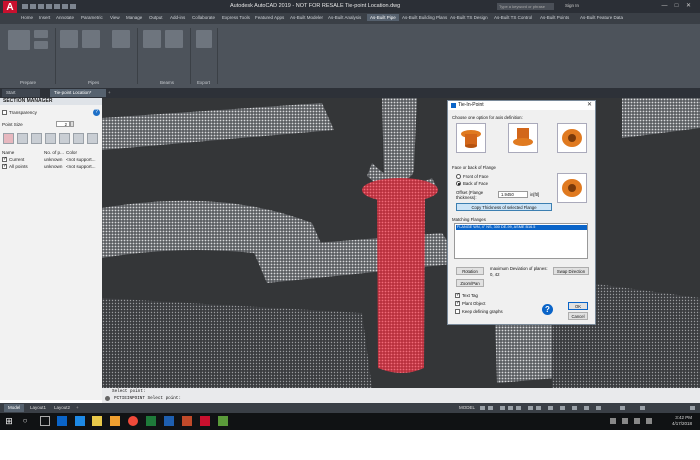 Image resolution: width=700 pixels, height=460 pixels. I want to click on section-delete-icon, so click(64, 138).